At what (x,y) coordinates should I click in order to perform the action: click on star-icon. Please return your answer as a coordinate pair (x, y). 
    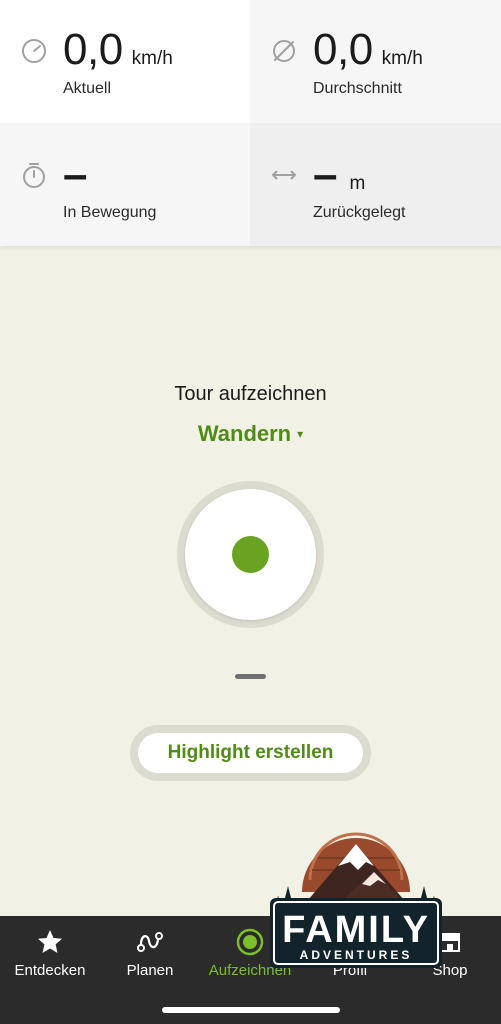
    Looking at the image, I should click on (50, 941).